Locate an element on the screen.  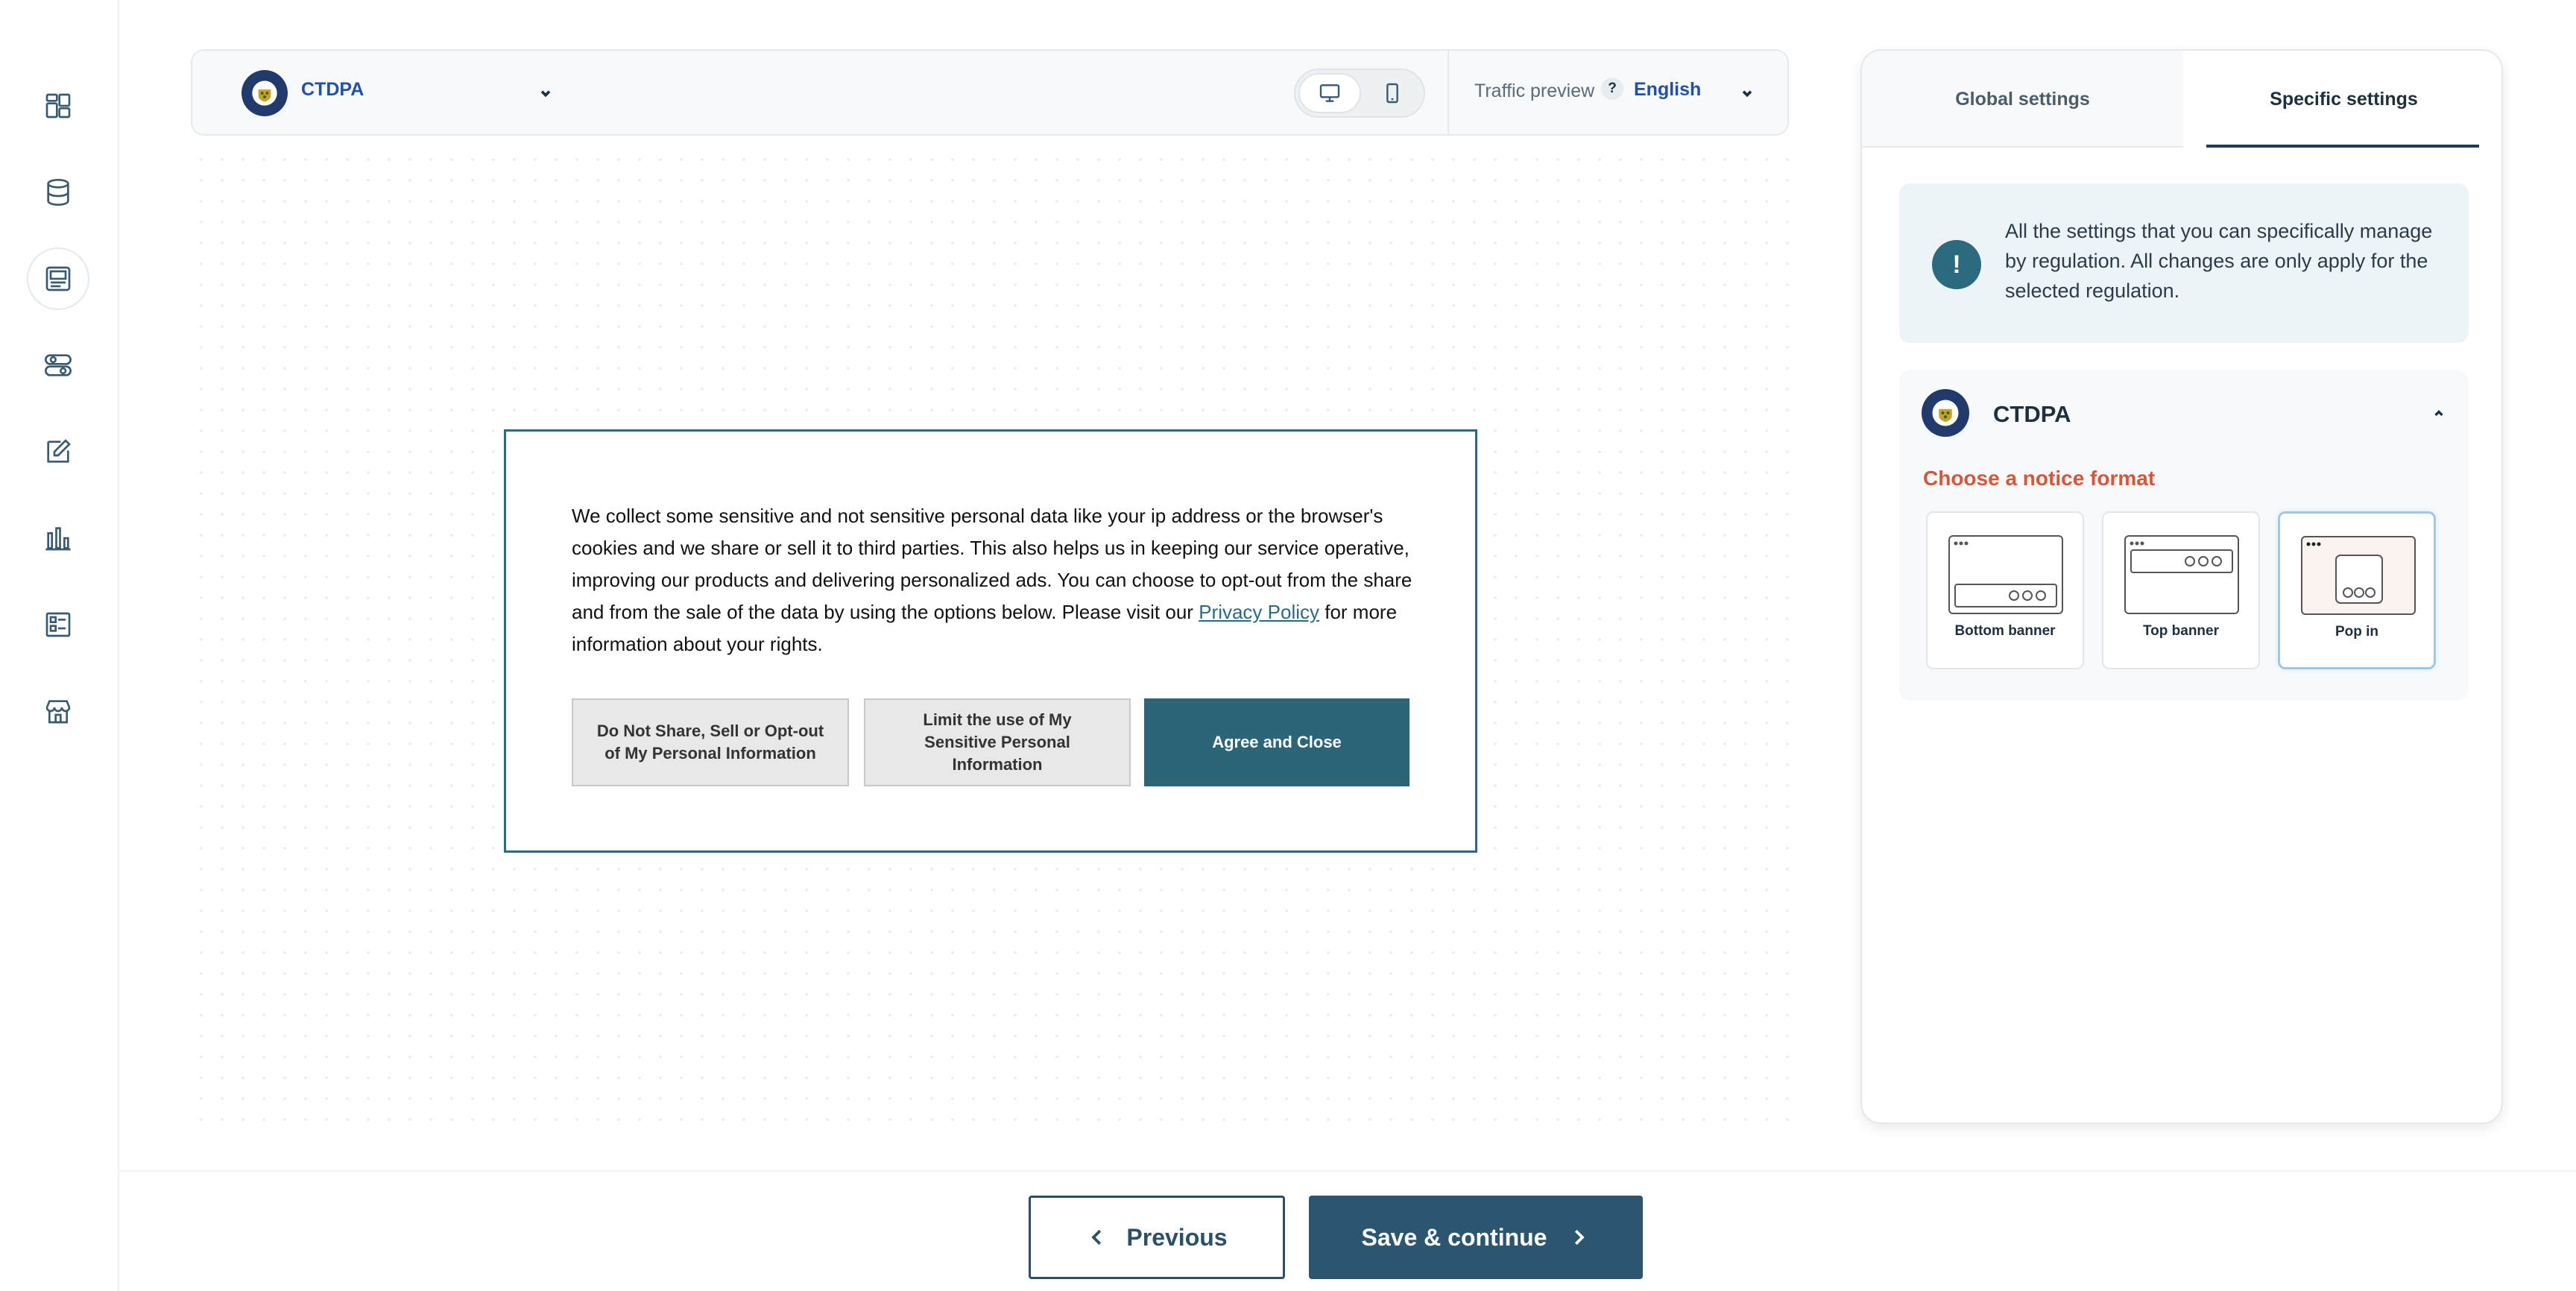
save-and-continue-button: Save & continue is located at coordinates (1476, 1237).